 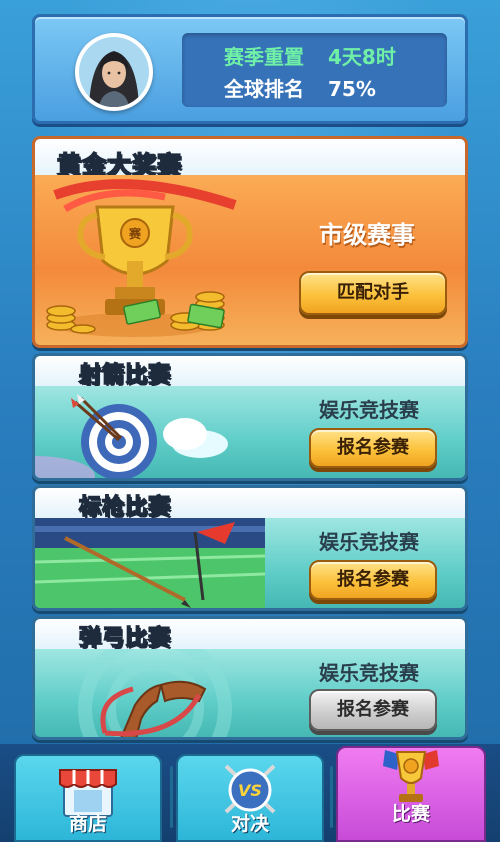 I want to click on tab-shop-label: 商店, so click(x=87, y=824).